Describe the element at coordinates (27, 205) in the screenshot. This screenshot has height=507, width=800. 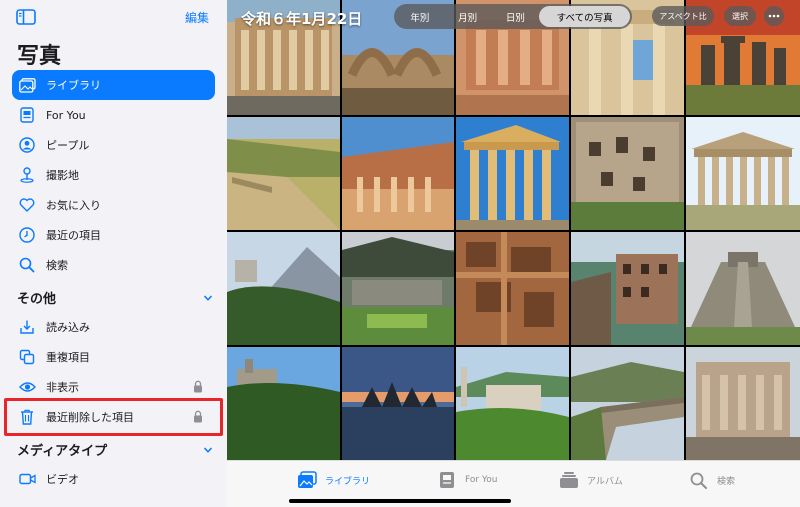
I see `heart-icon` at that location.